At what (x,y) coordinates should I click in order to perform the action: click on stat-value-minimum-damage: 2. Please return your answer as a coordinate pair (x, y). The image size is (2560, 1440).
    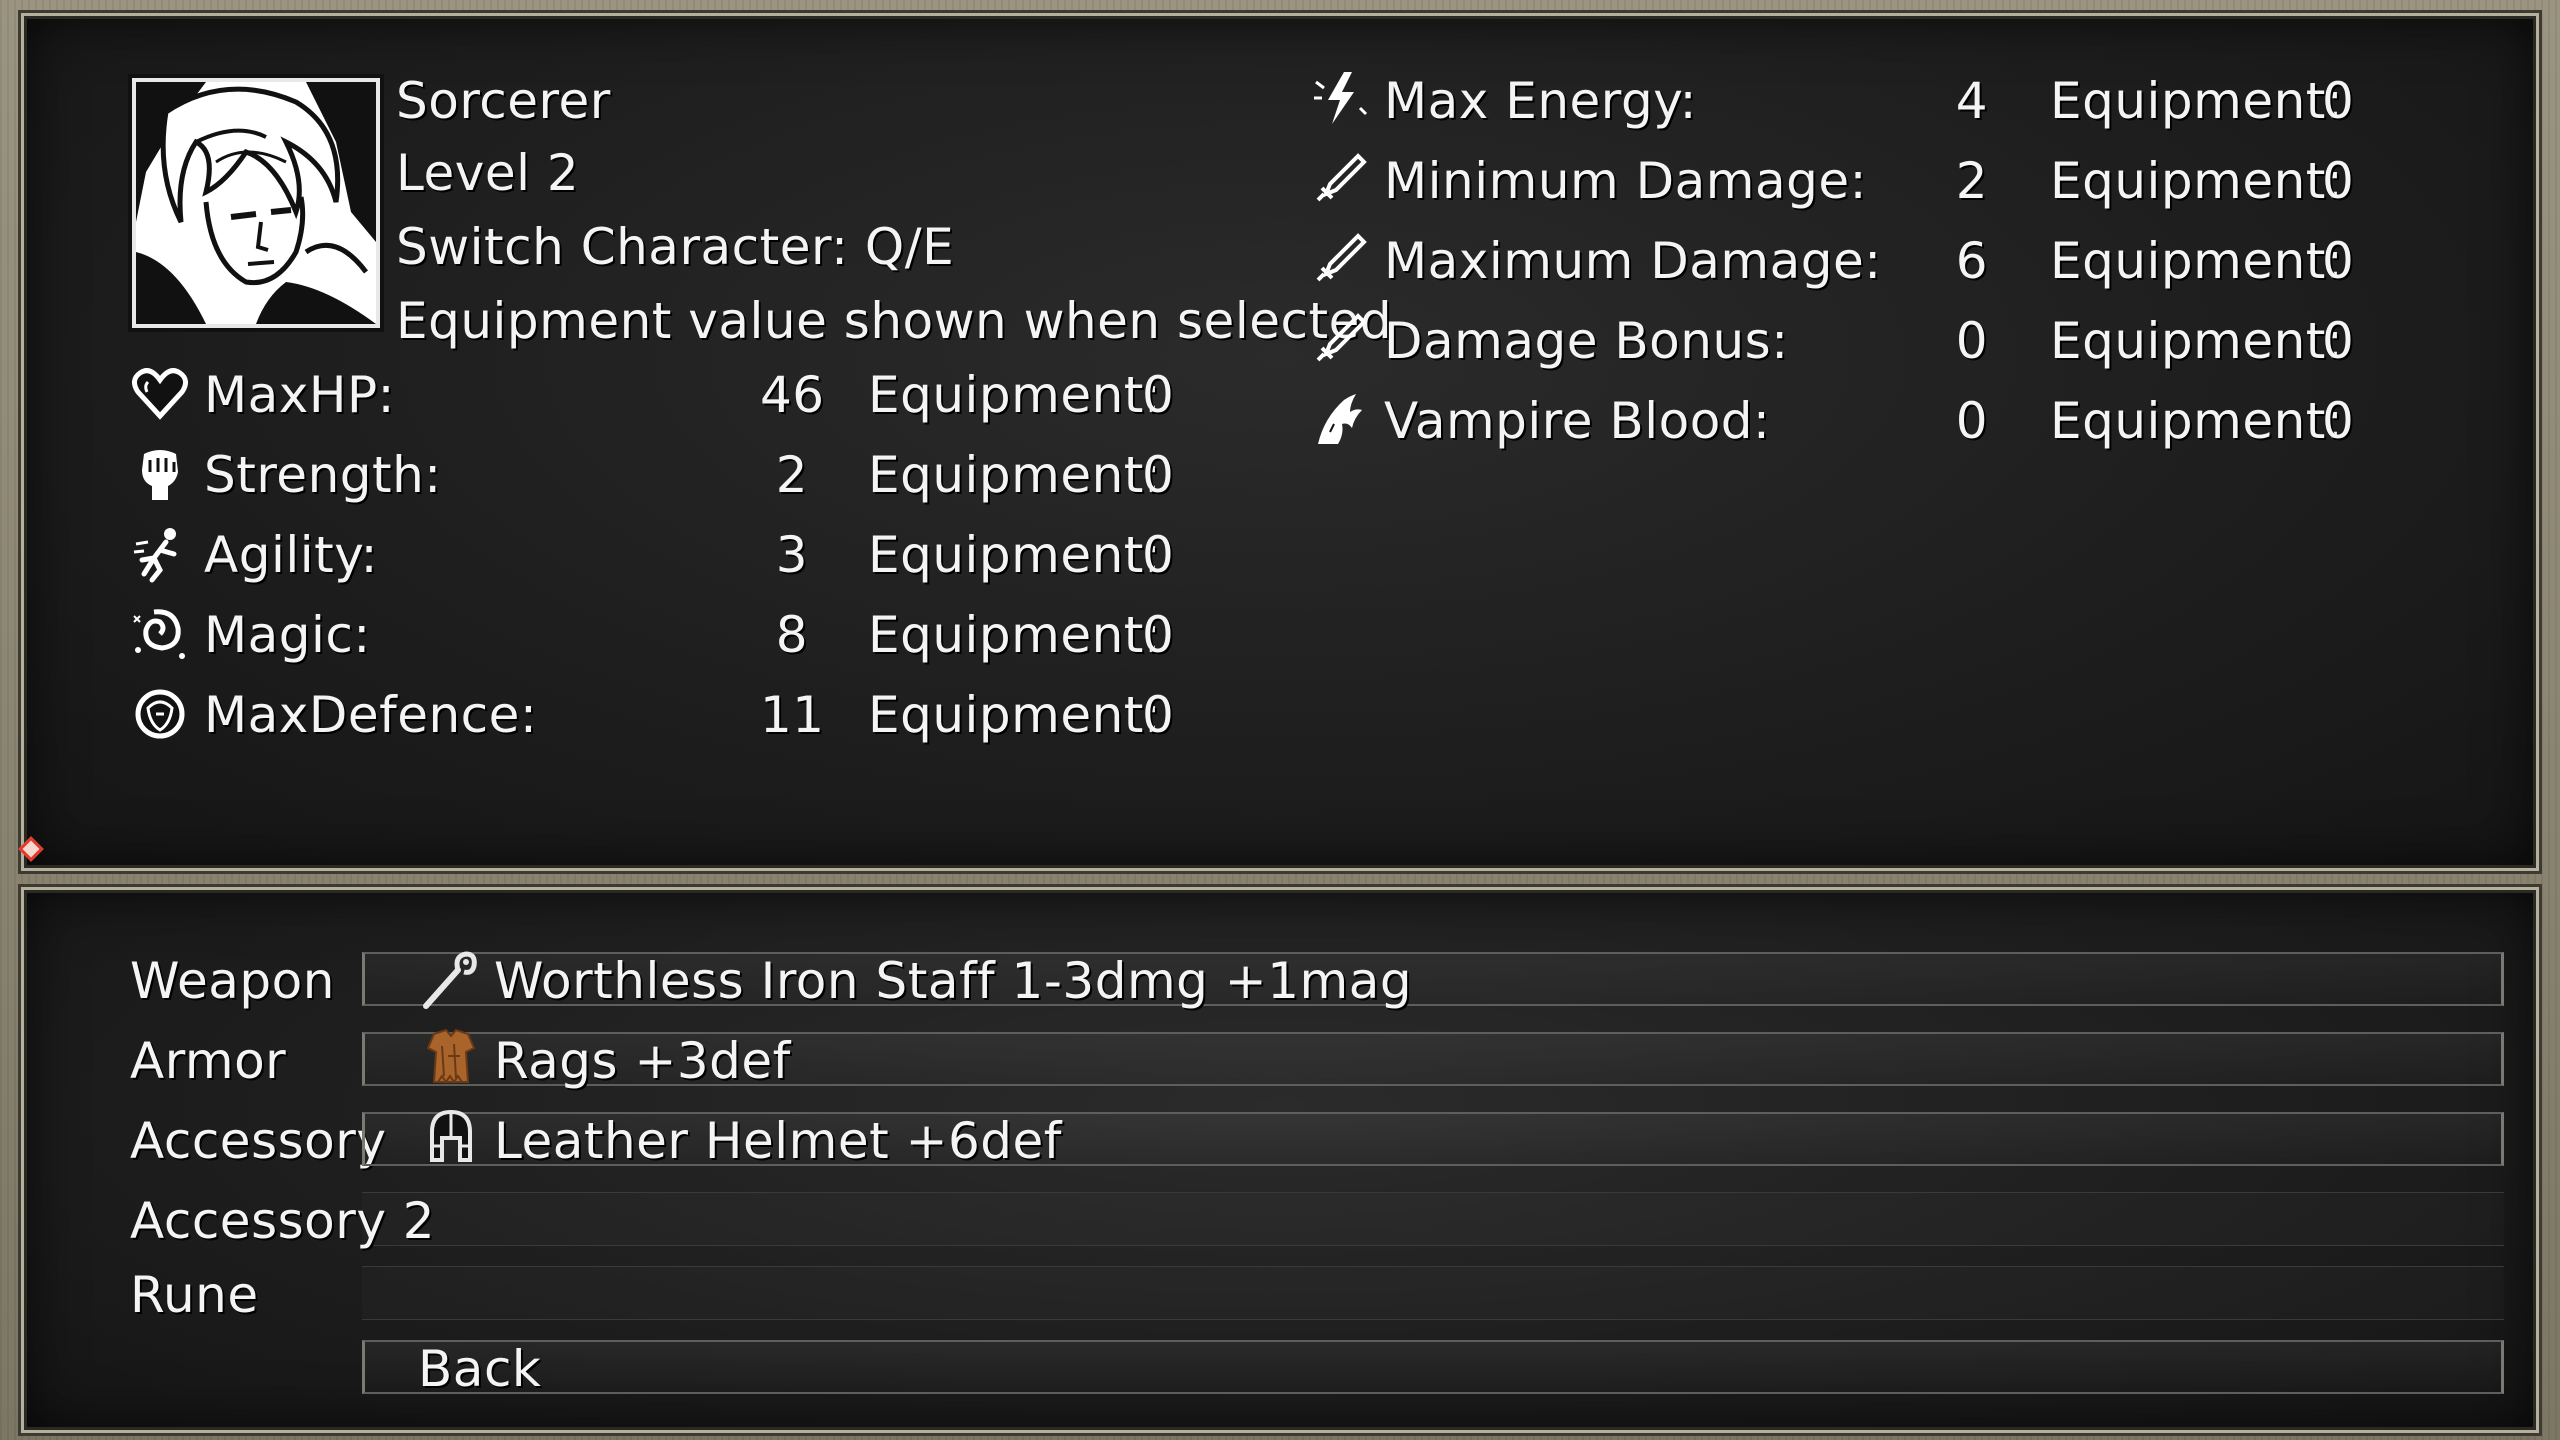
    Looking at the image, I should click on (1971, 181).